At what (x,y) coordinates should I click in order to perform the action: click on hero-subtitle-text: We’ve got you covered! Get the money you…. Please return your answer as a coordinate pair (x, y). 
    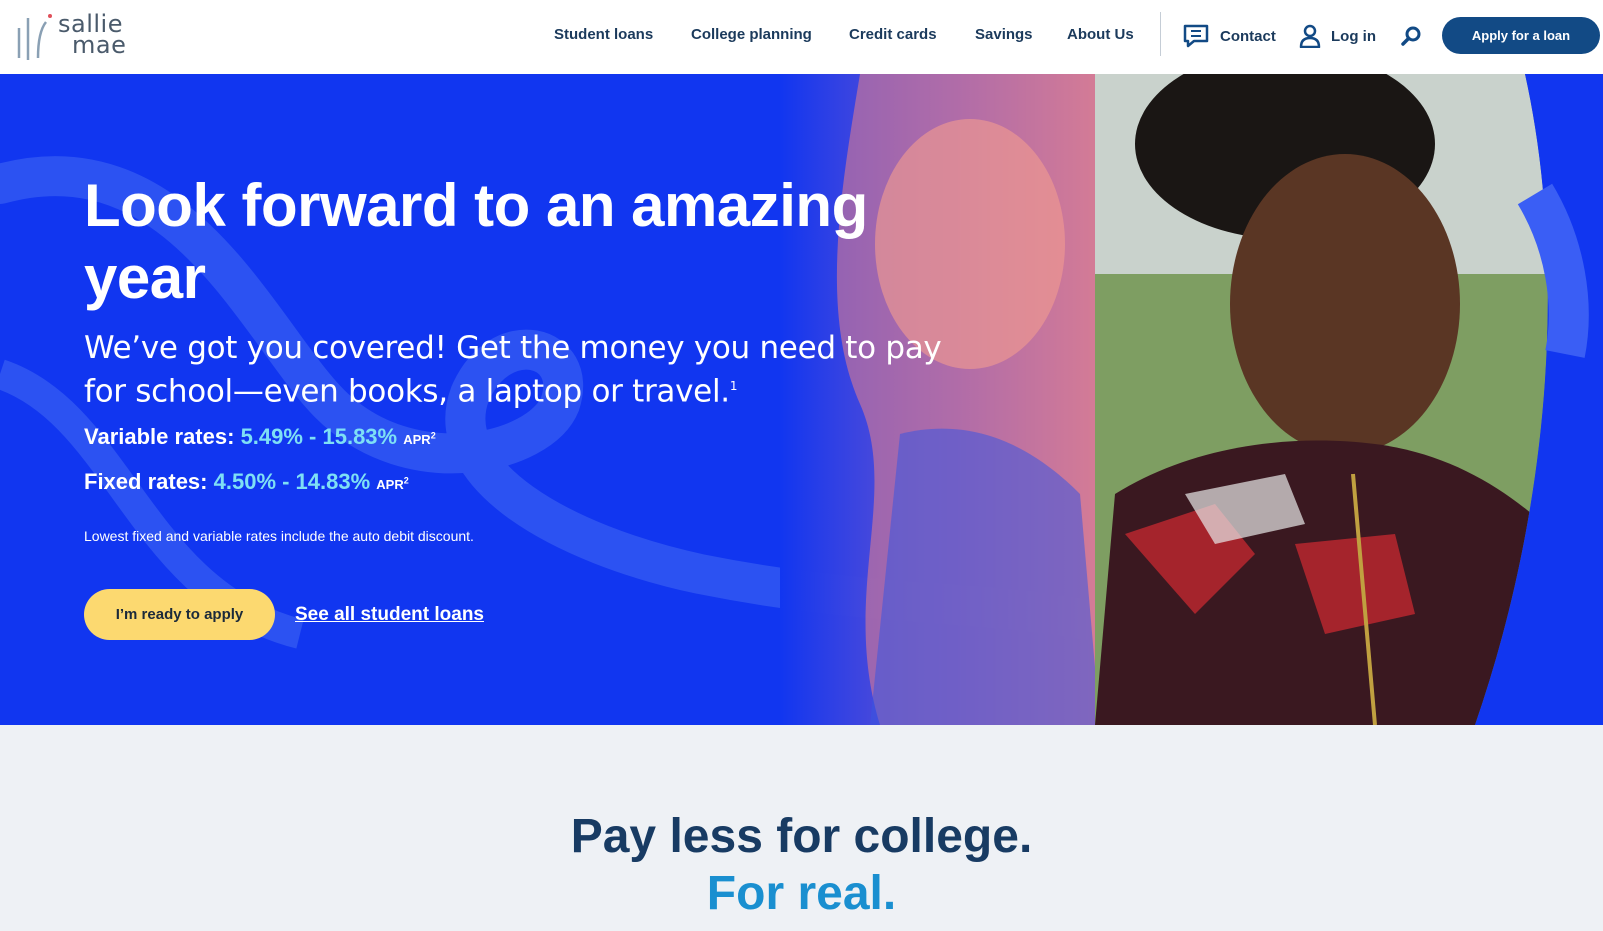
    Looking at the image, I should click on (513, 370).